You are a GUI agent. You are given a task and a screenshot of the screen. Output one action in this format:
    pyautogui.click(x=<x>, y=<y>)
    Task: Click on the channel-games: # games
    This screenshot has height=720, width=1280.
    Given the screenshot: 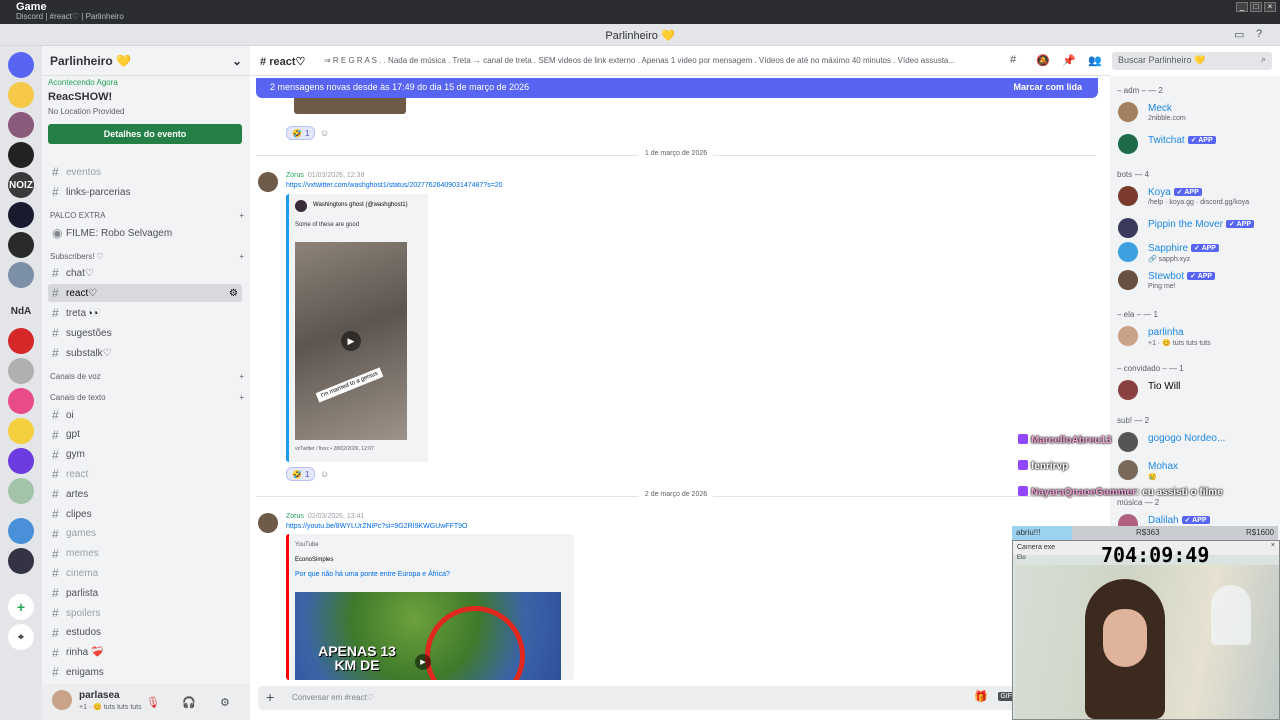 What is the action you would take?
    pyautogui.click(x=145, y=534)
    